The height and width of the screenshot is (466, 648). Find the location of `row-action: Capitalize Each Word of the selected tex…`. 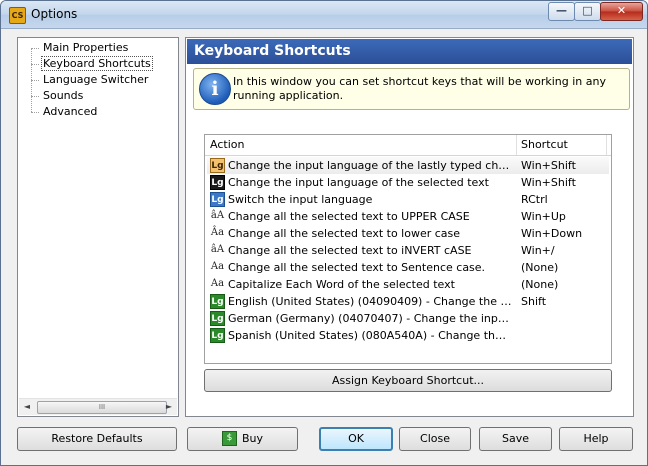

row-action: Capitalize Each Word of the selected tex… is located at coordinates (341, 284).